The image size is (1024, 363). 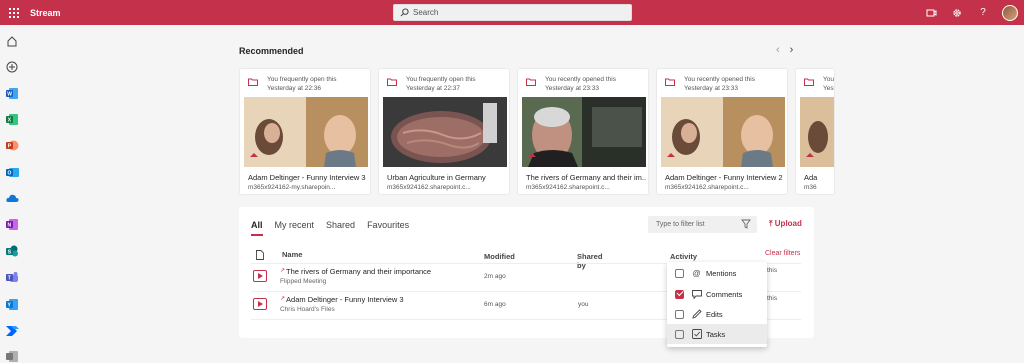 I want to click on svg-text: W, so click(x=9, y=94).